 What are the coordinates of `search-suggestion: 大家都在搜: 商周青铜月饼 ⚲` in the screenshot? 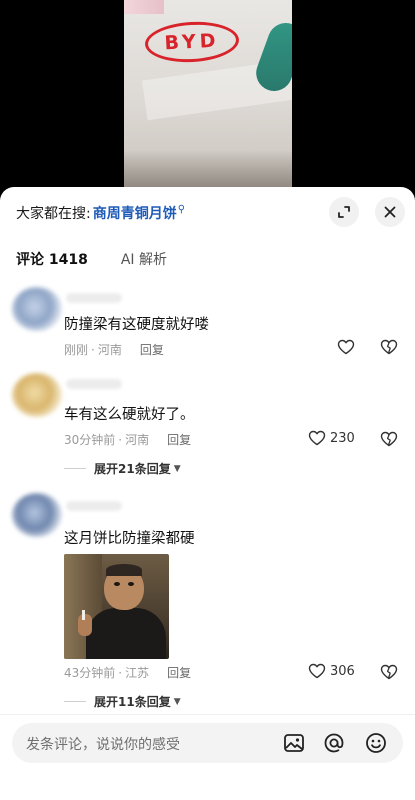 It's located at (100, 213).